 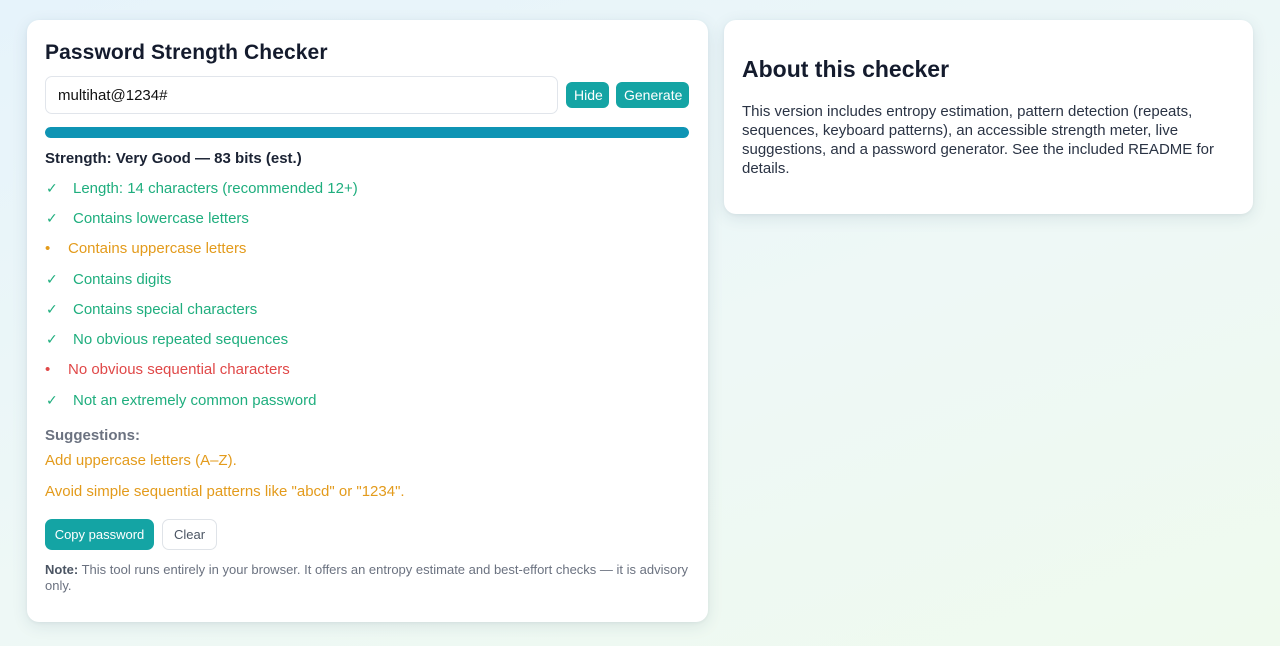 I want to click on check-item: ✓ Contains special characters, so click(x=367, y=309).